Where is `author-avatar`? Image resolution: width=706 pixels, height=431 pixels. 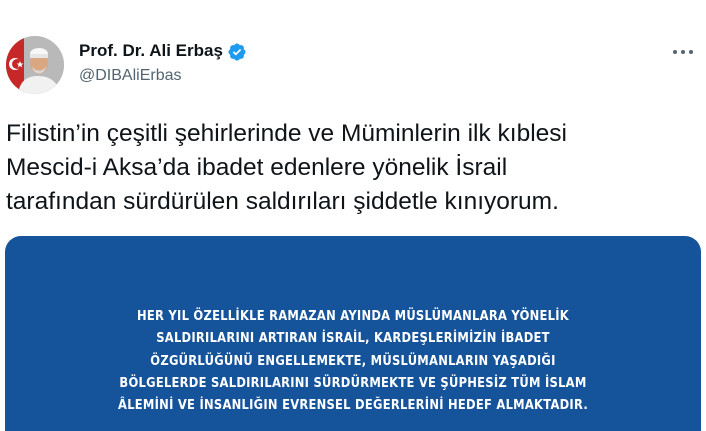
author-avatar is located at coordinates (35, 65).